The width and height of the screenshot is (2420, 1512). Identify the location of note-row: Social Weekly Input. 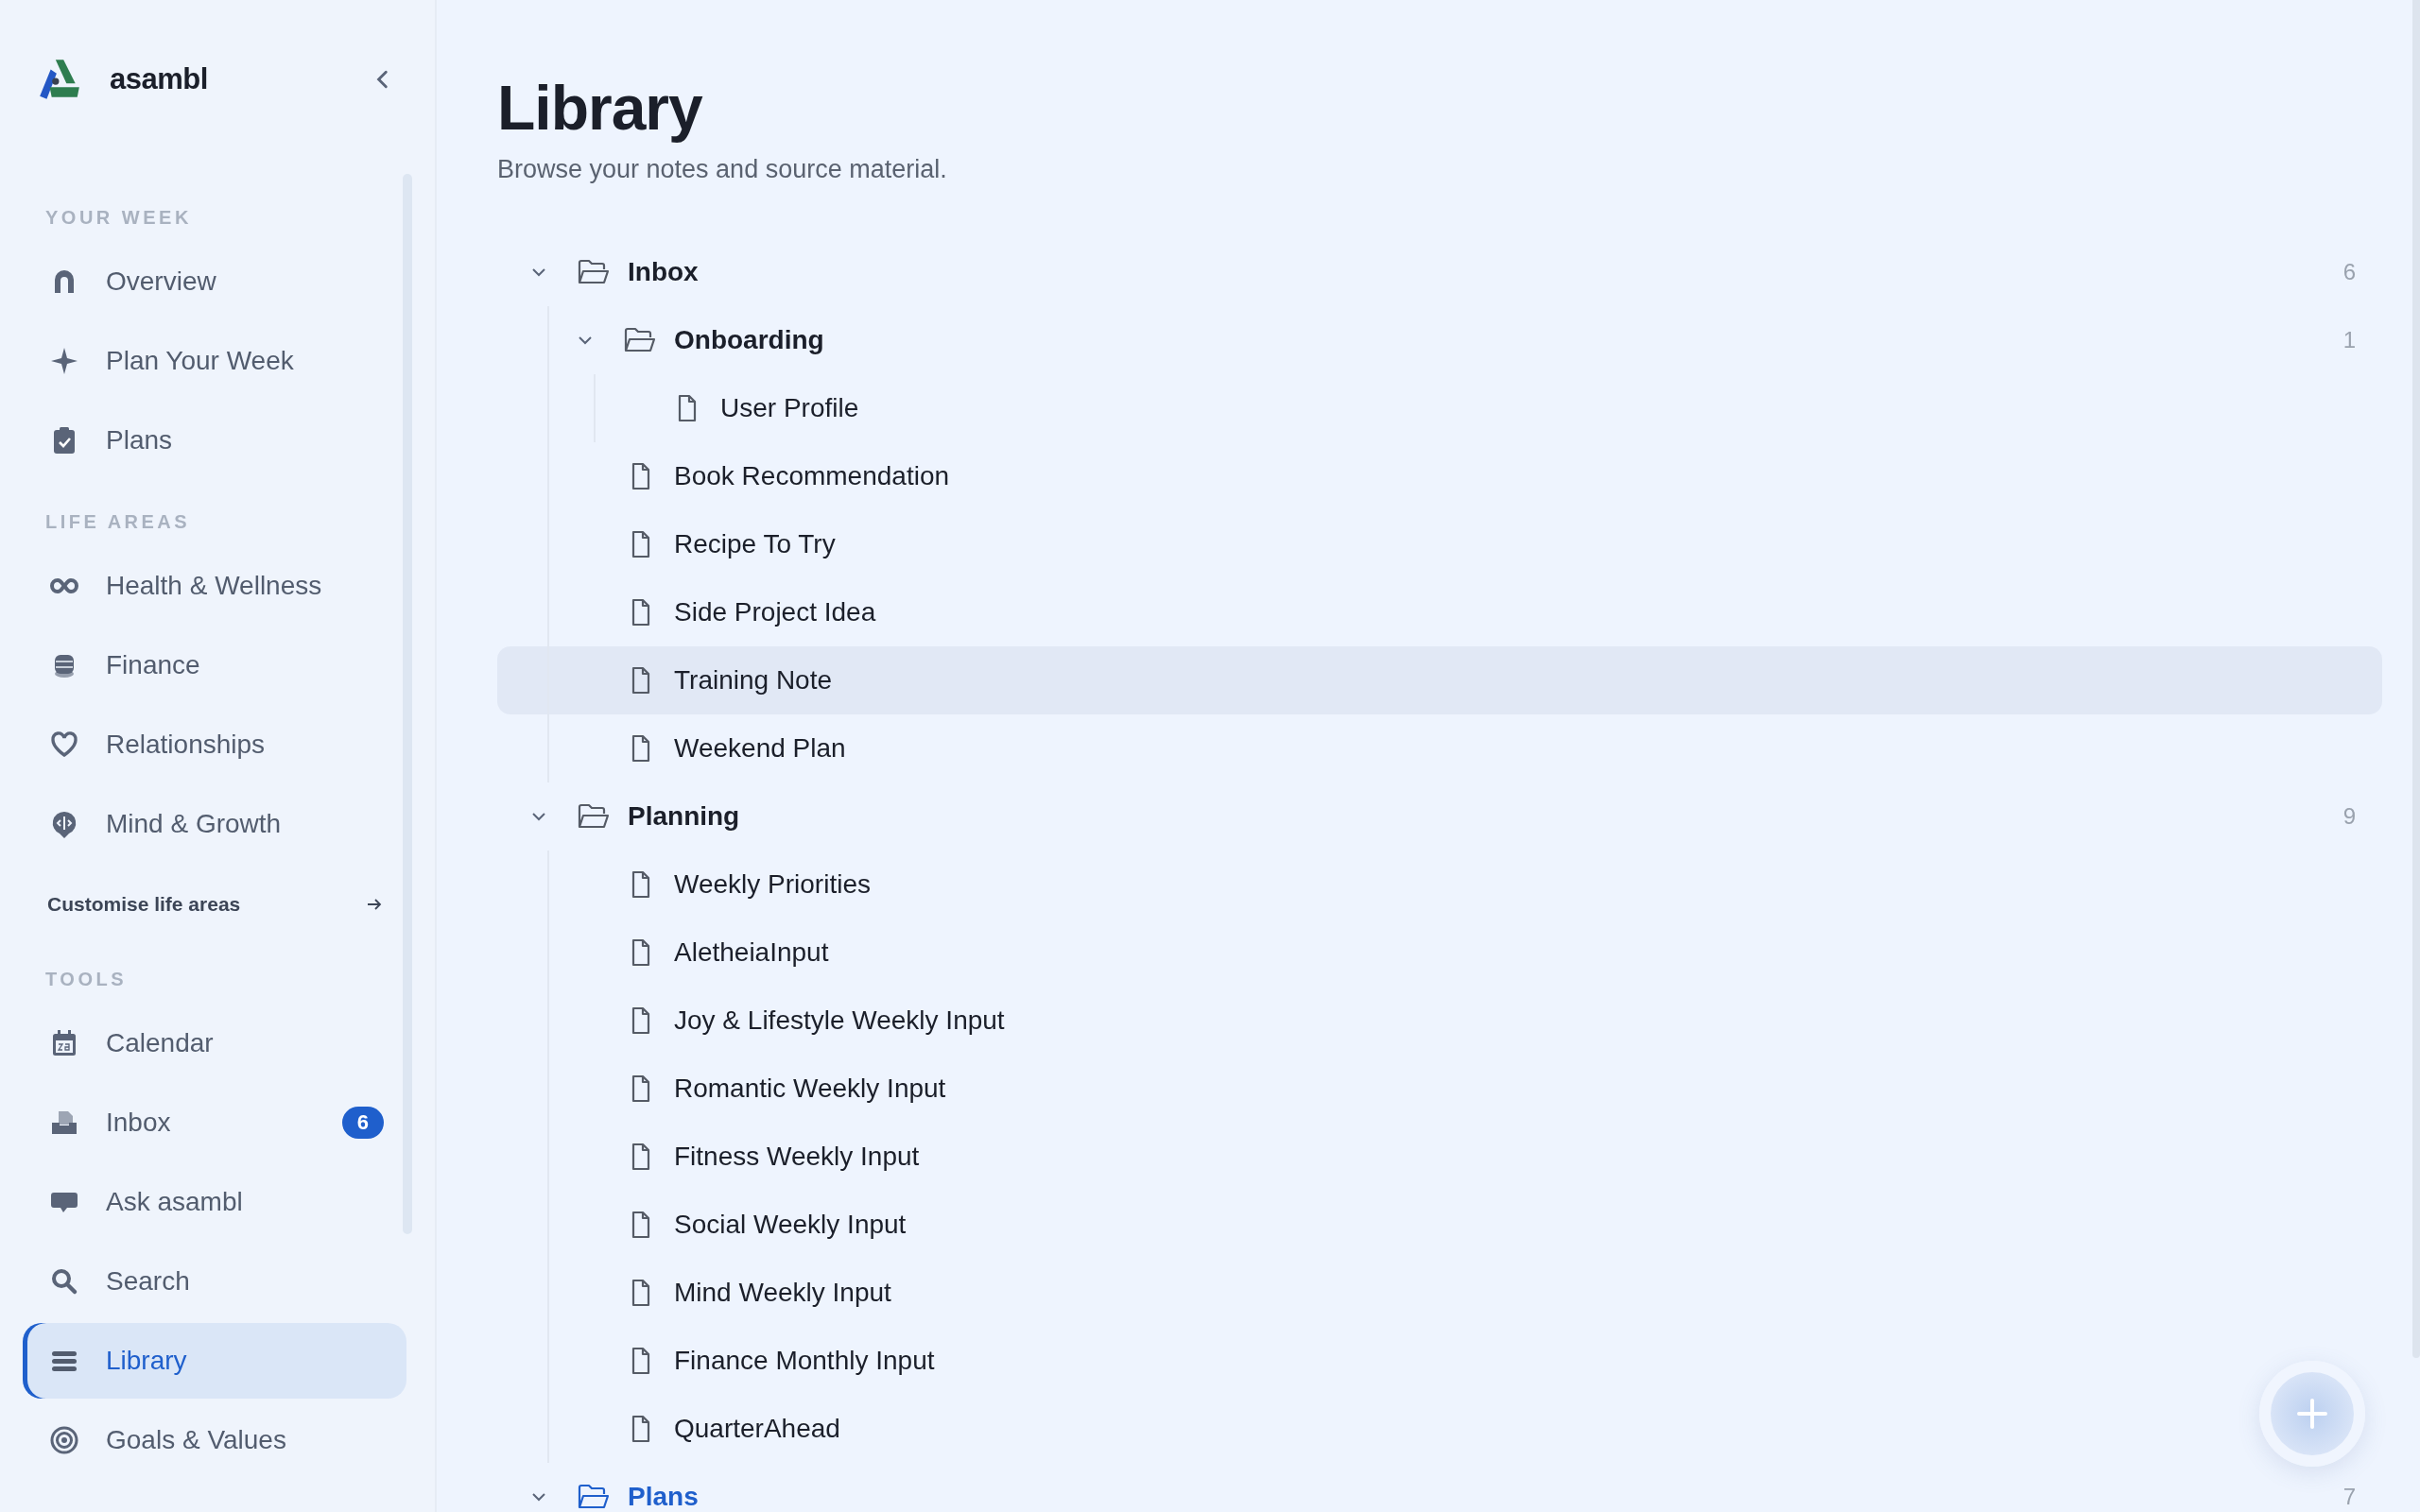
(1439, 1225).